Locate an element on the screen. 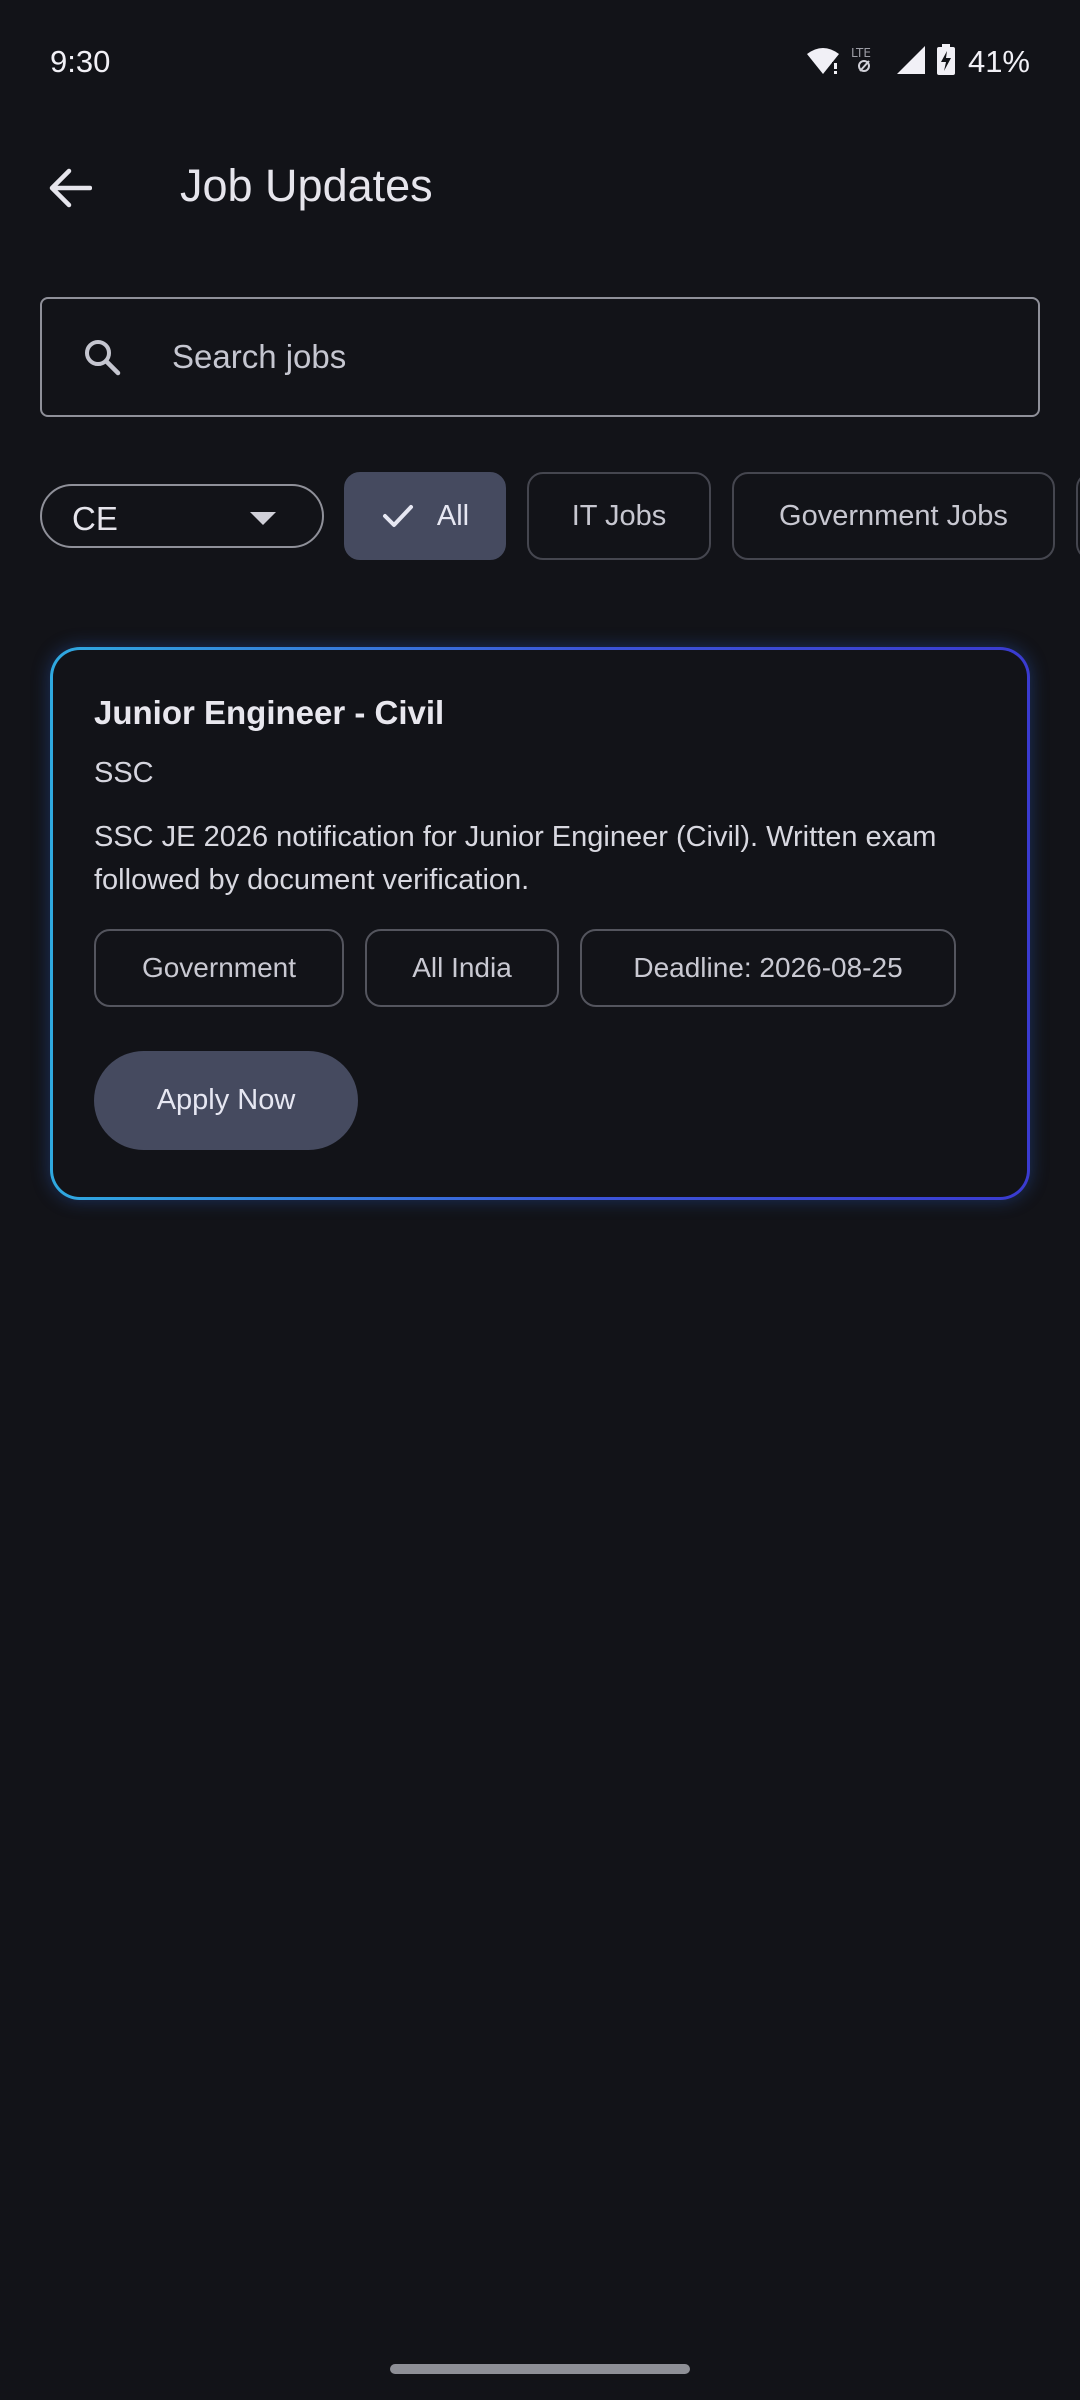 The height and width of the screenshot is (2400, 1080). arrow-back-icon is located at coordinates (70, 188).